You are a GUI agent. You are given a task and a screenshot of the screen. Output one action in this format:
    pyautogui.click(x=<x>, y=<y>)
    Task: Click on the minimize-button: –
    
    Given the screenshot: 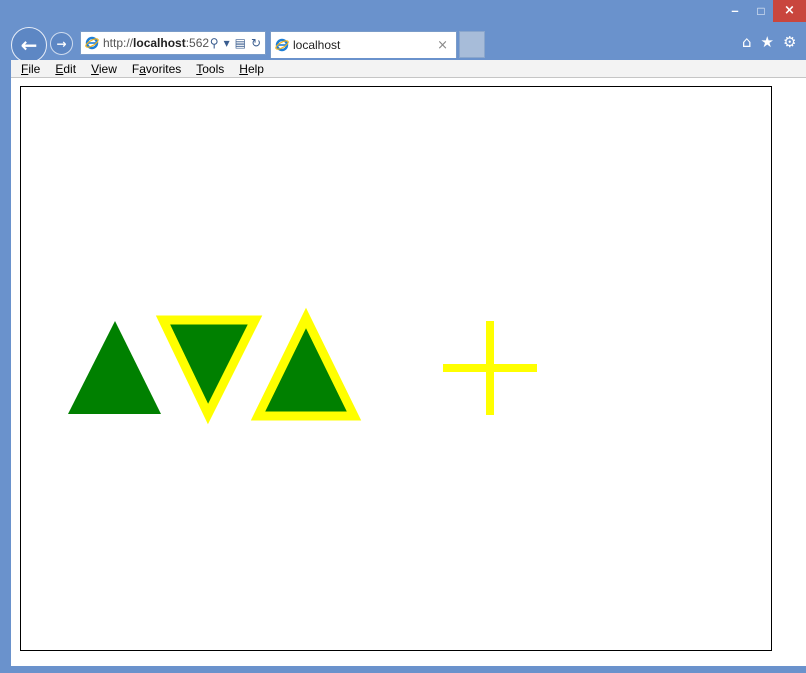 What is the action you would take?
    pyautogui.click(x=735, y=12)
    